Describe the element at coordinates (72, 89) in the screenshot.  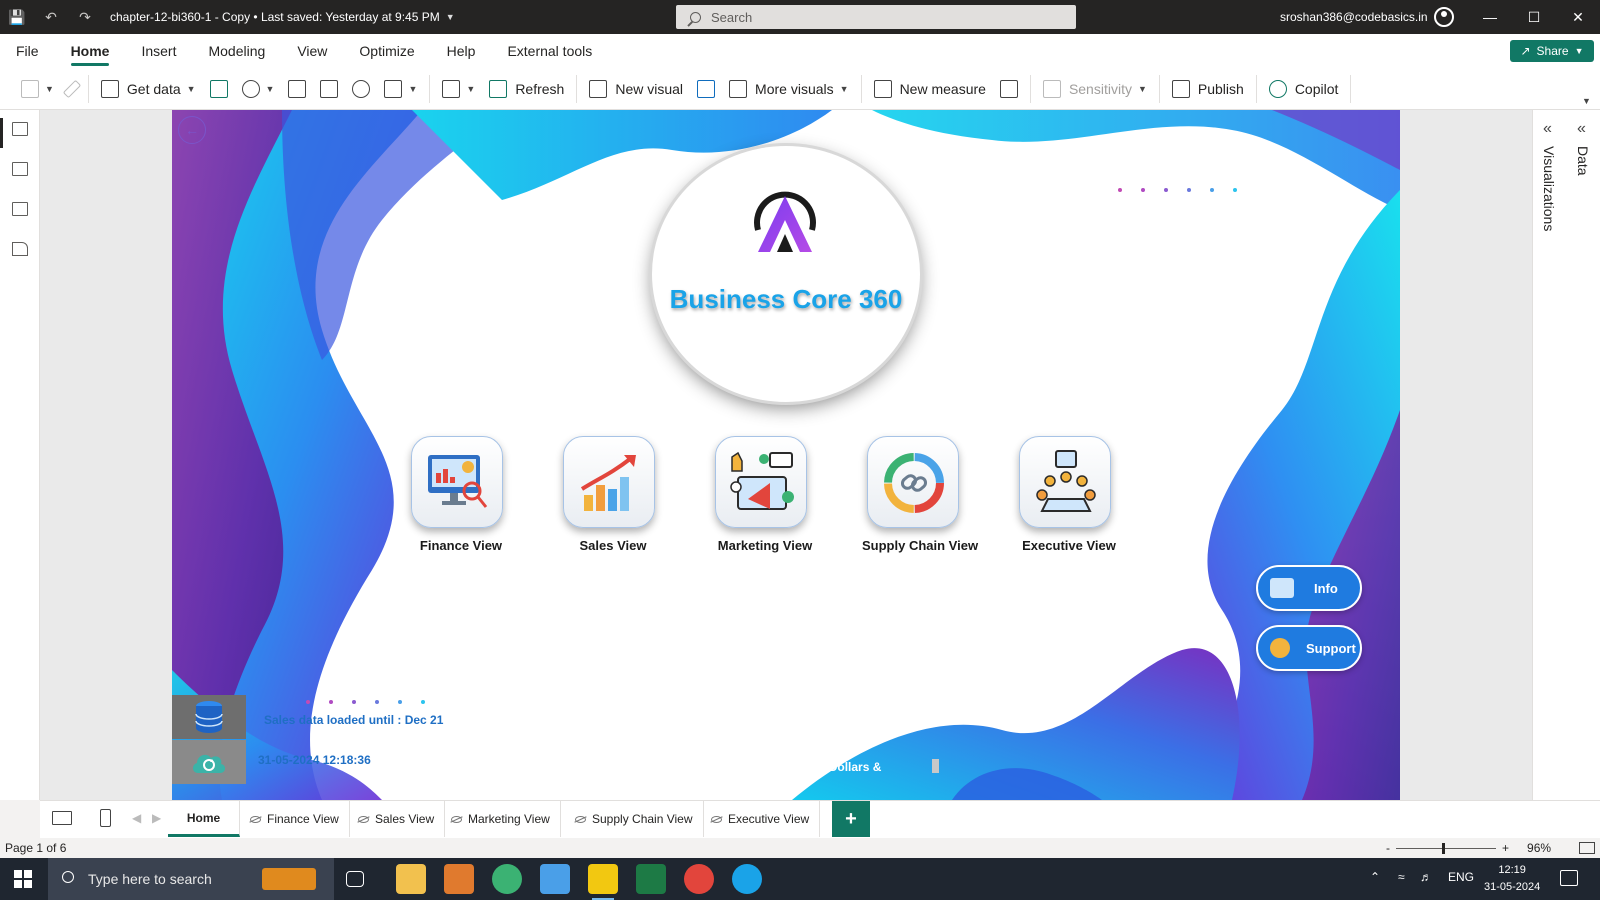
I see `format-painter-button` at that location.